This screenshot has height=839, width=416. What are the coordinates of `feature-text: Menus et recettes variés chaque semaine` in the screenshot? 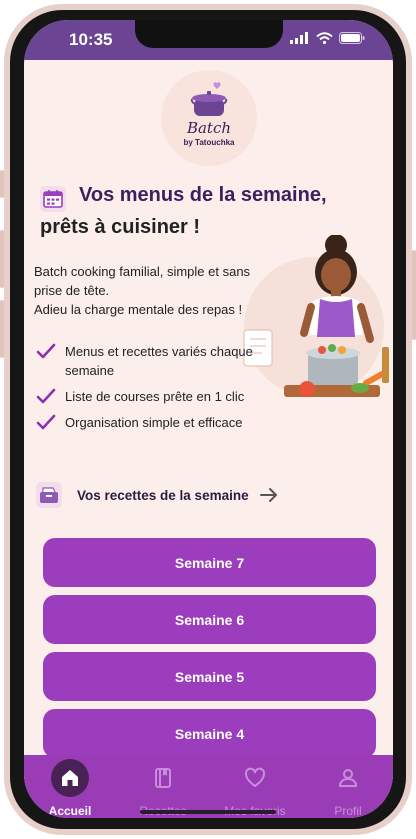 It's located at (159, 361).